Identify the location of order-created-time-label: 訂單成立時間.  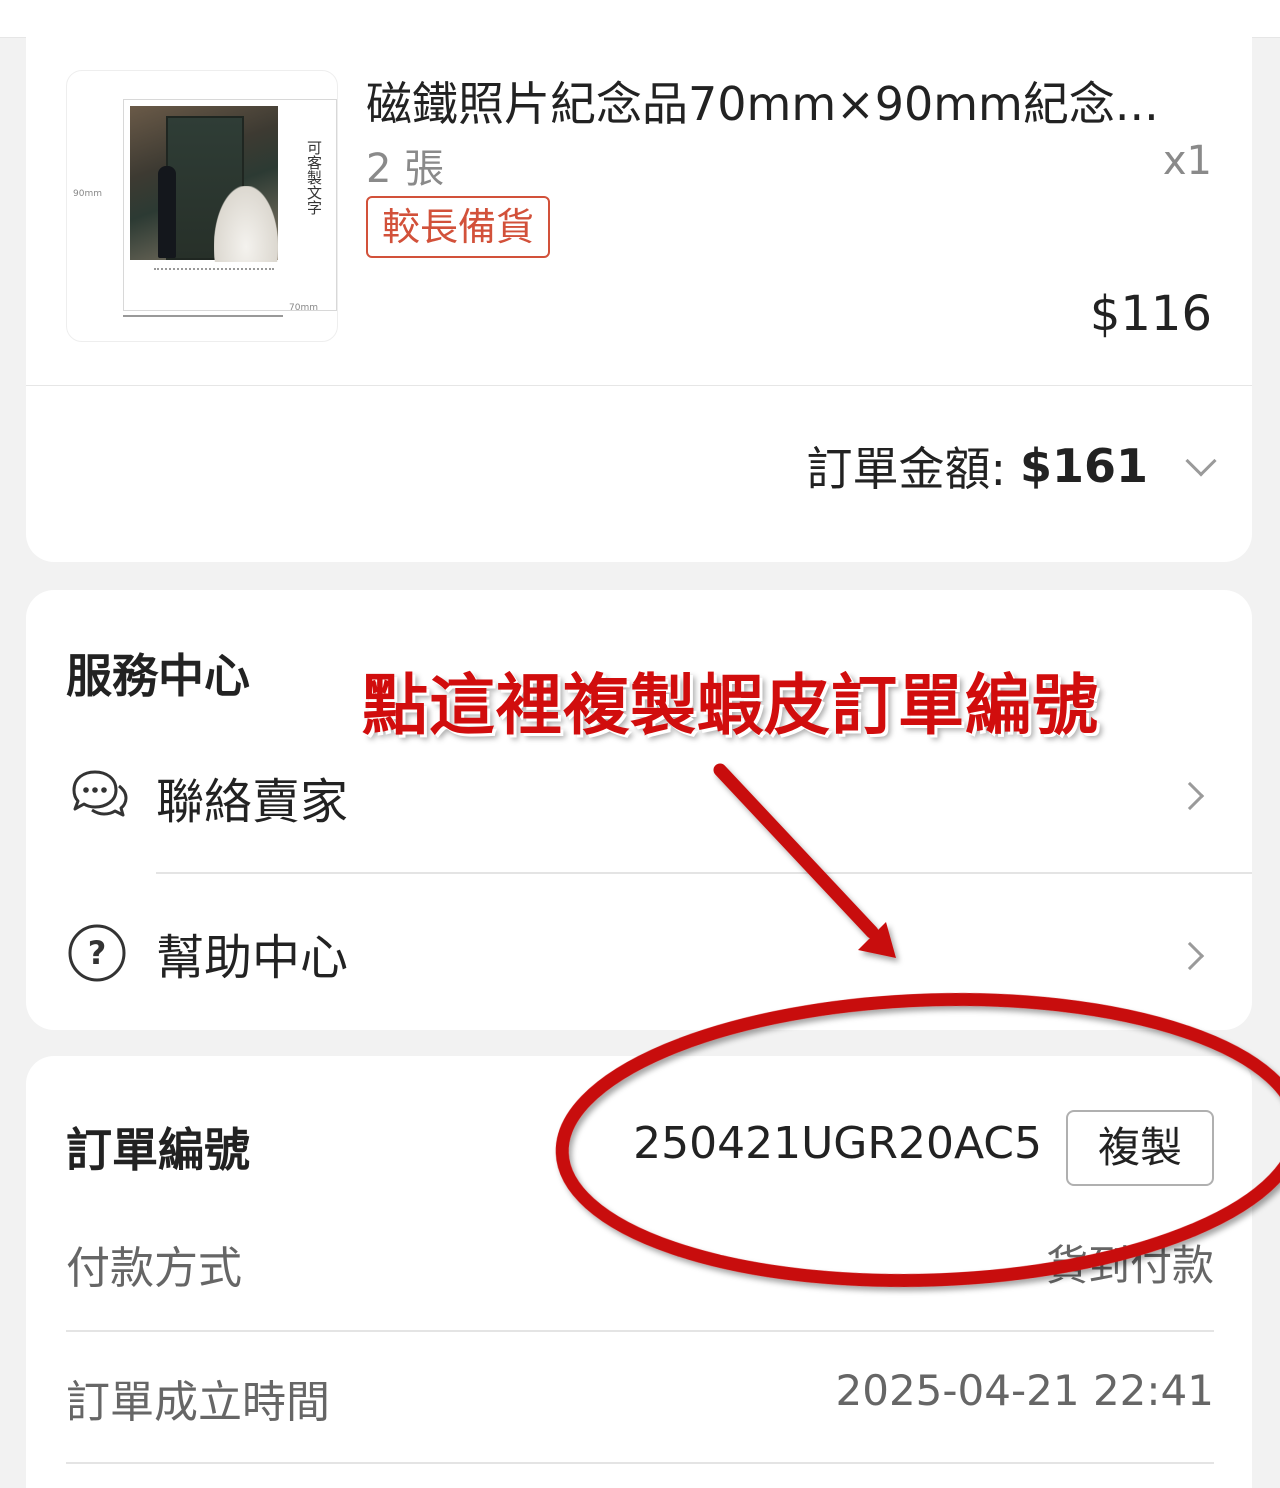
(198, 1402).